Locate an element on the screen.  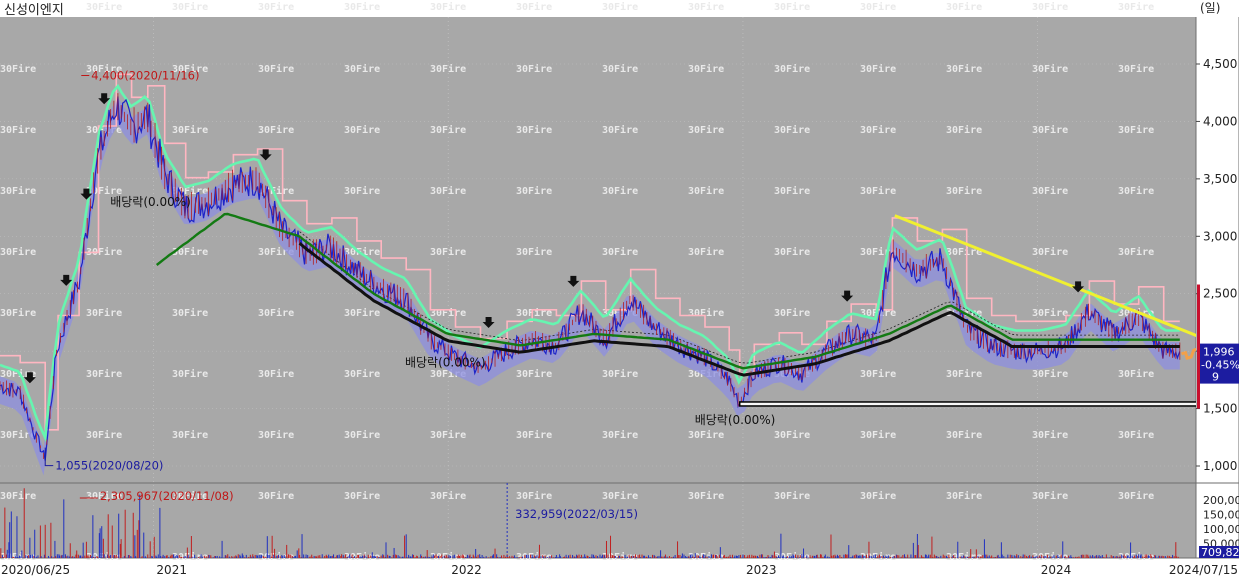
volume-tick-label: 200,000 is located at coordinates (1221, 500).